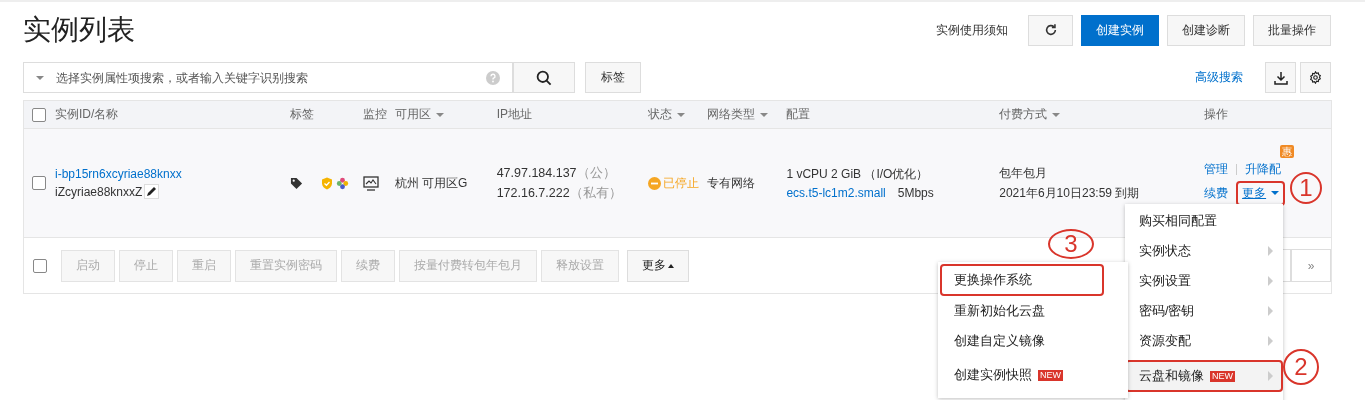 This screenshot has width=1365, height=400. Describe the element at coordinates (613, 77) in the screenshot. I see `tag-filter-button: 标签` at that location.